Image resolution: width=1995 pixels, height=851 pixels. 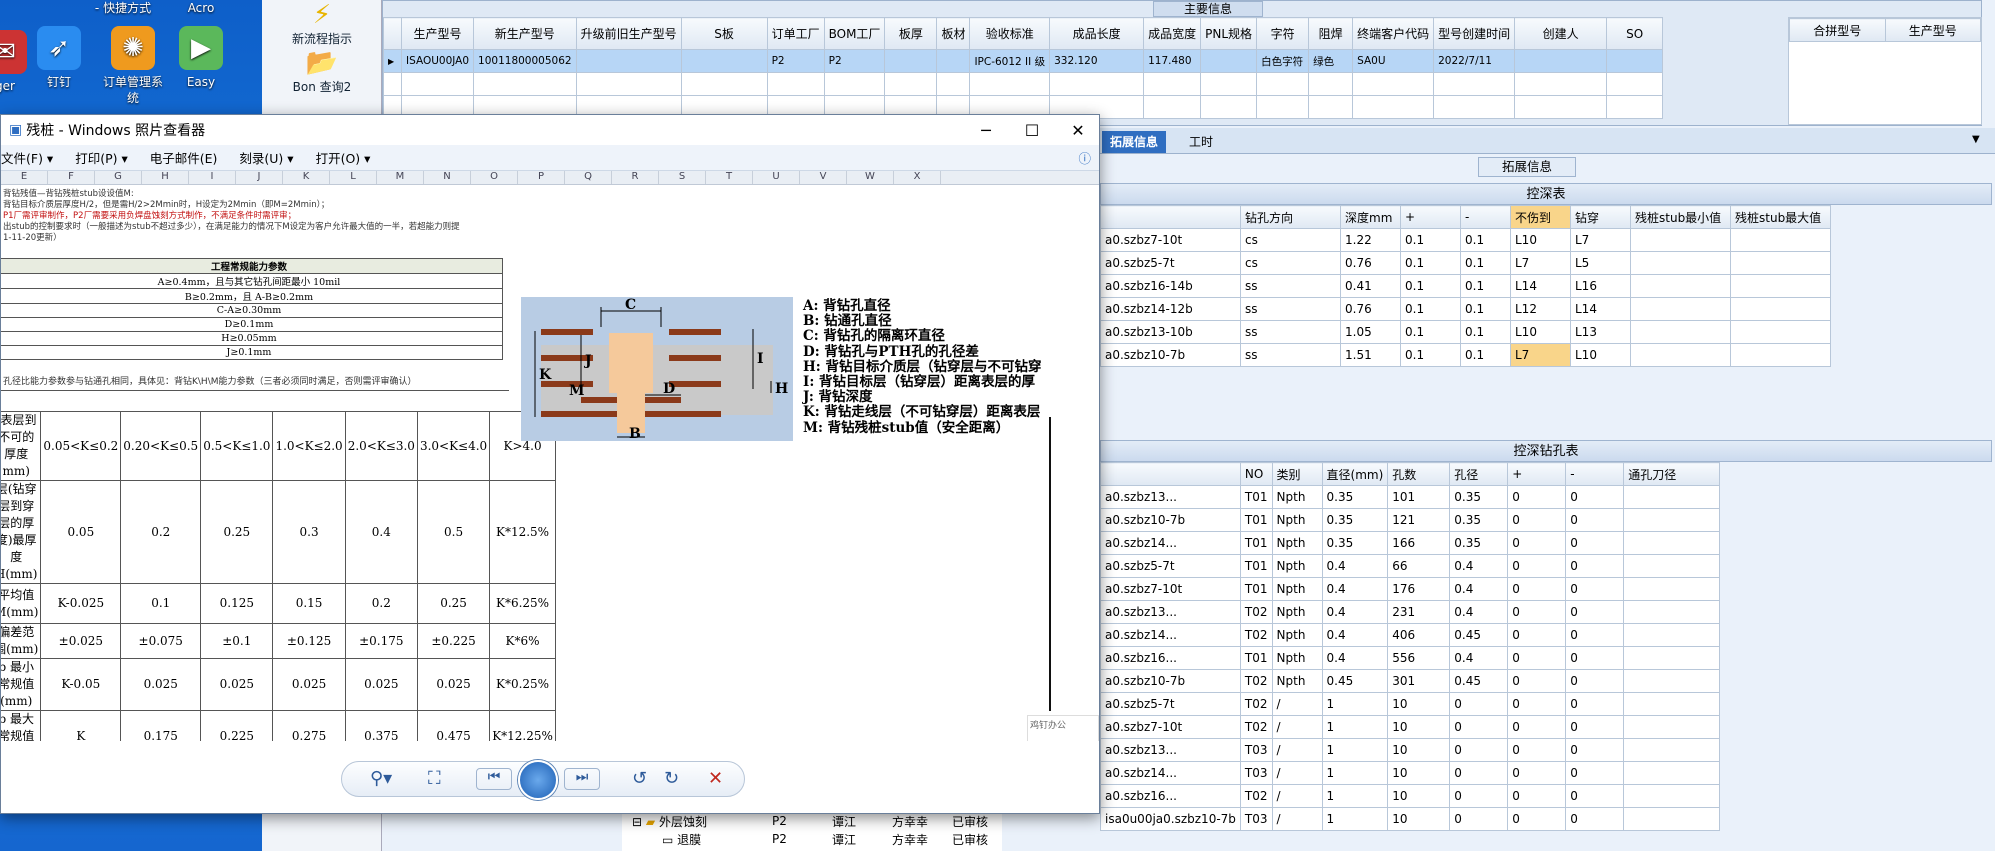 I want to click on col-header: 阻焊, so click(x=1331, y=33).